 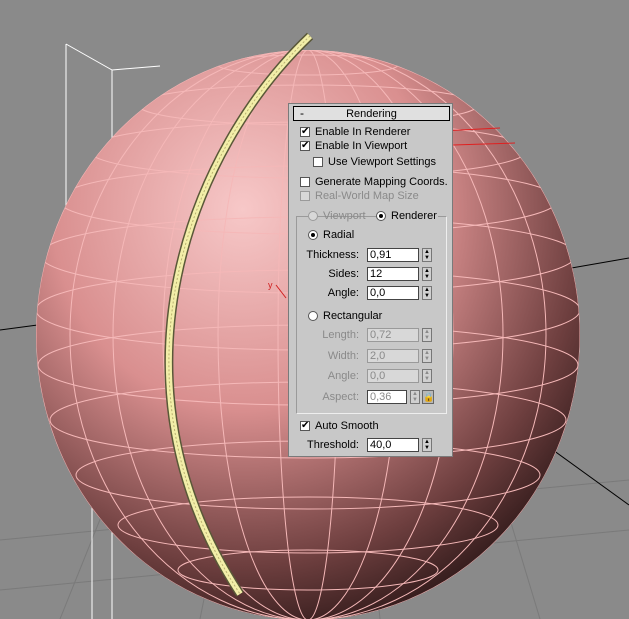 I want to click on sides-row: Sides: 12 ▲ ▼, so click(x=369, y=274).